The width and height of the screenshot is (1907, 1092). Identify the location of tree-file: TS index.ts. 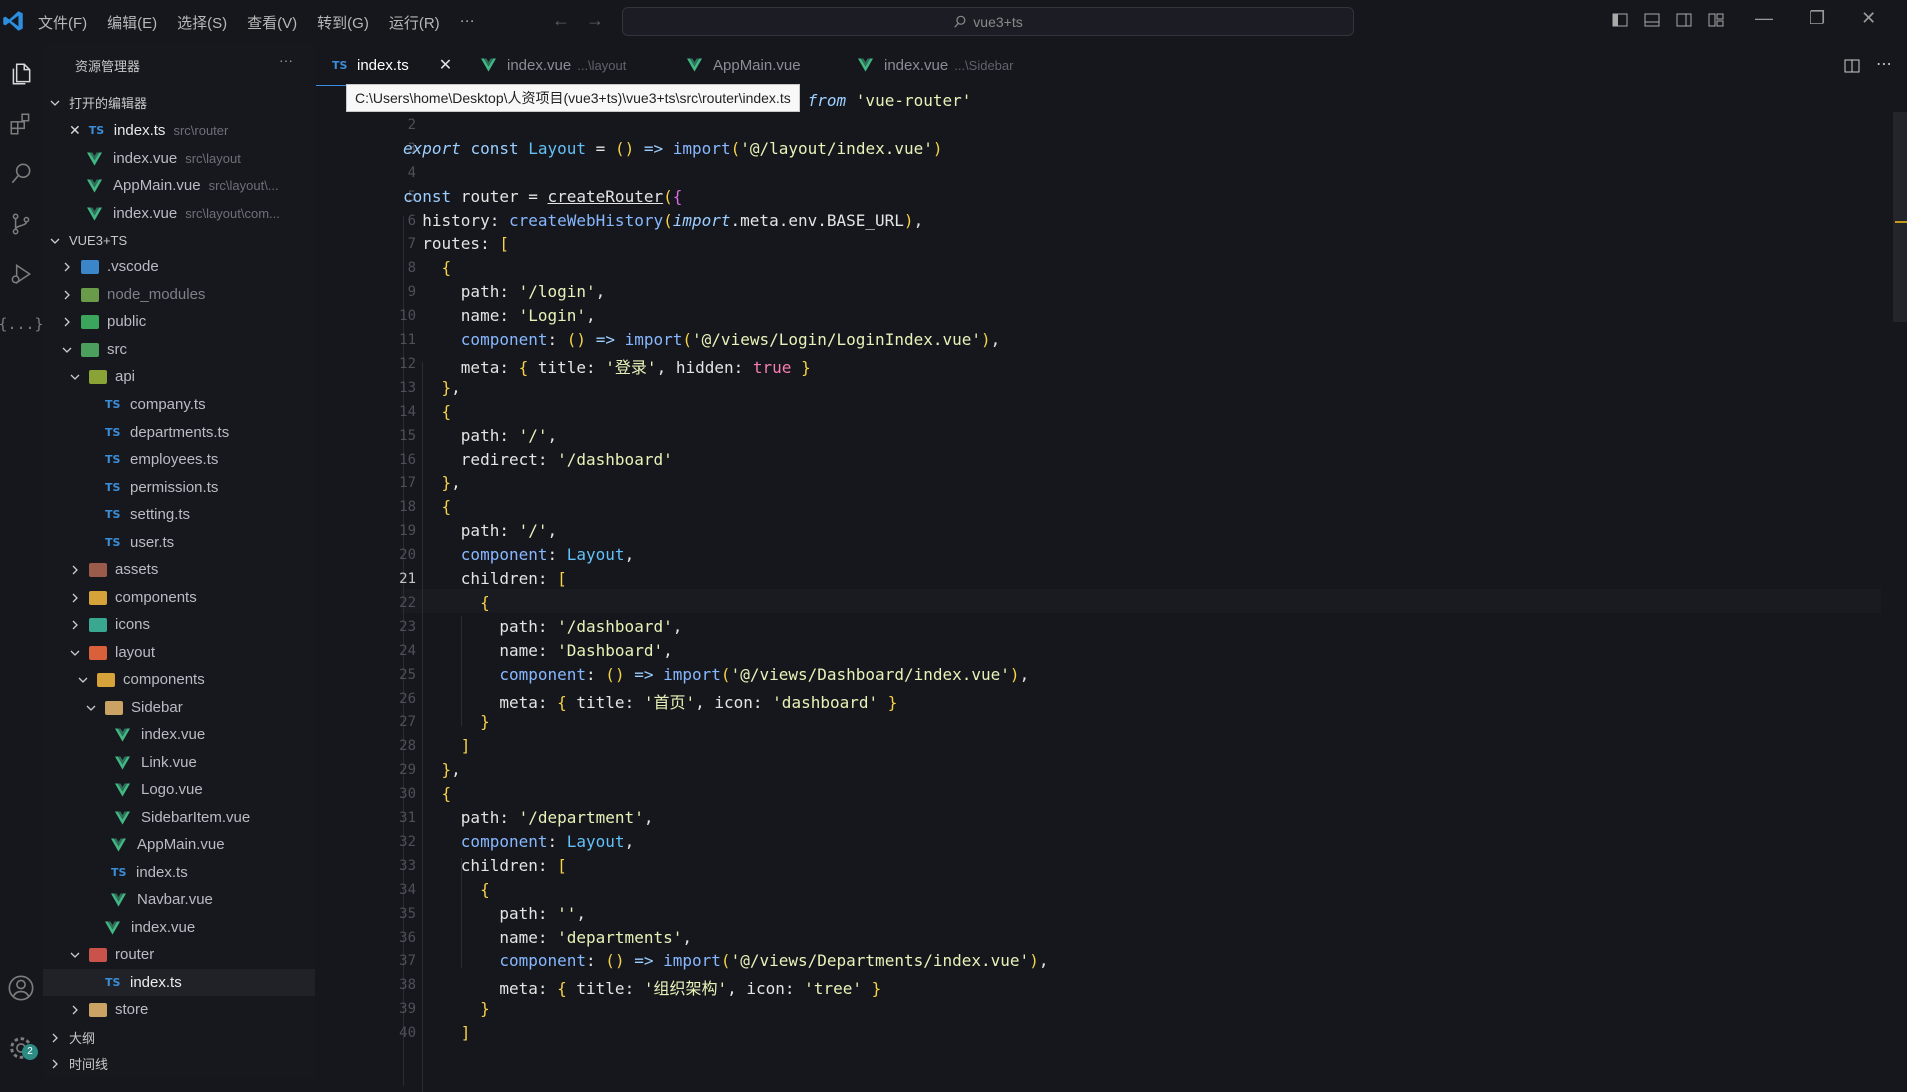
(179, 872).